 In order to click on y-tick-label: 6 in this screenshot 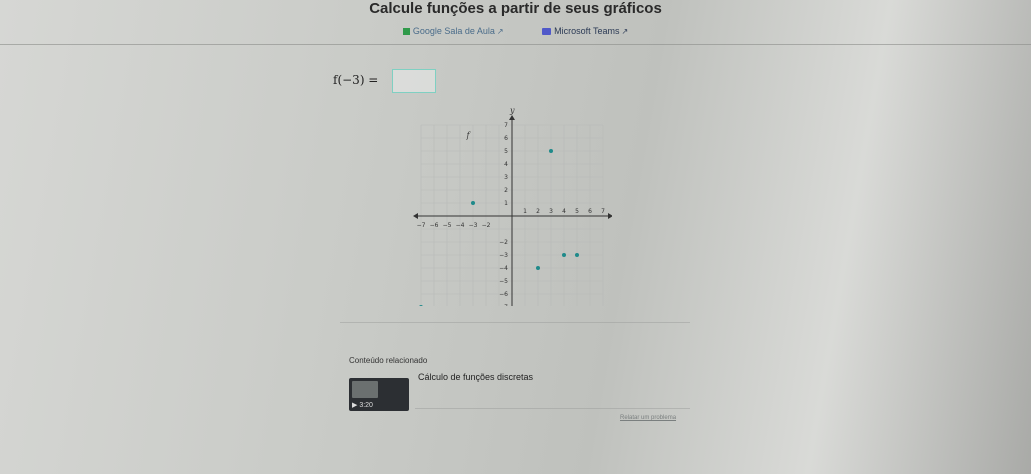, I will do `click(506, 138)`.